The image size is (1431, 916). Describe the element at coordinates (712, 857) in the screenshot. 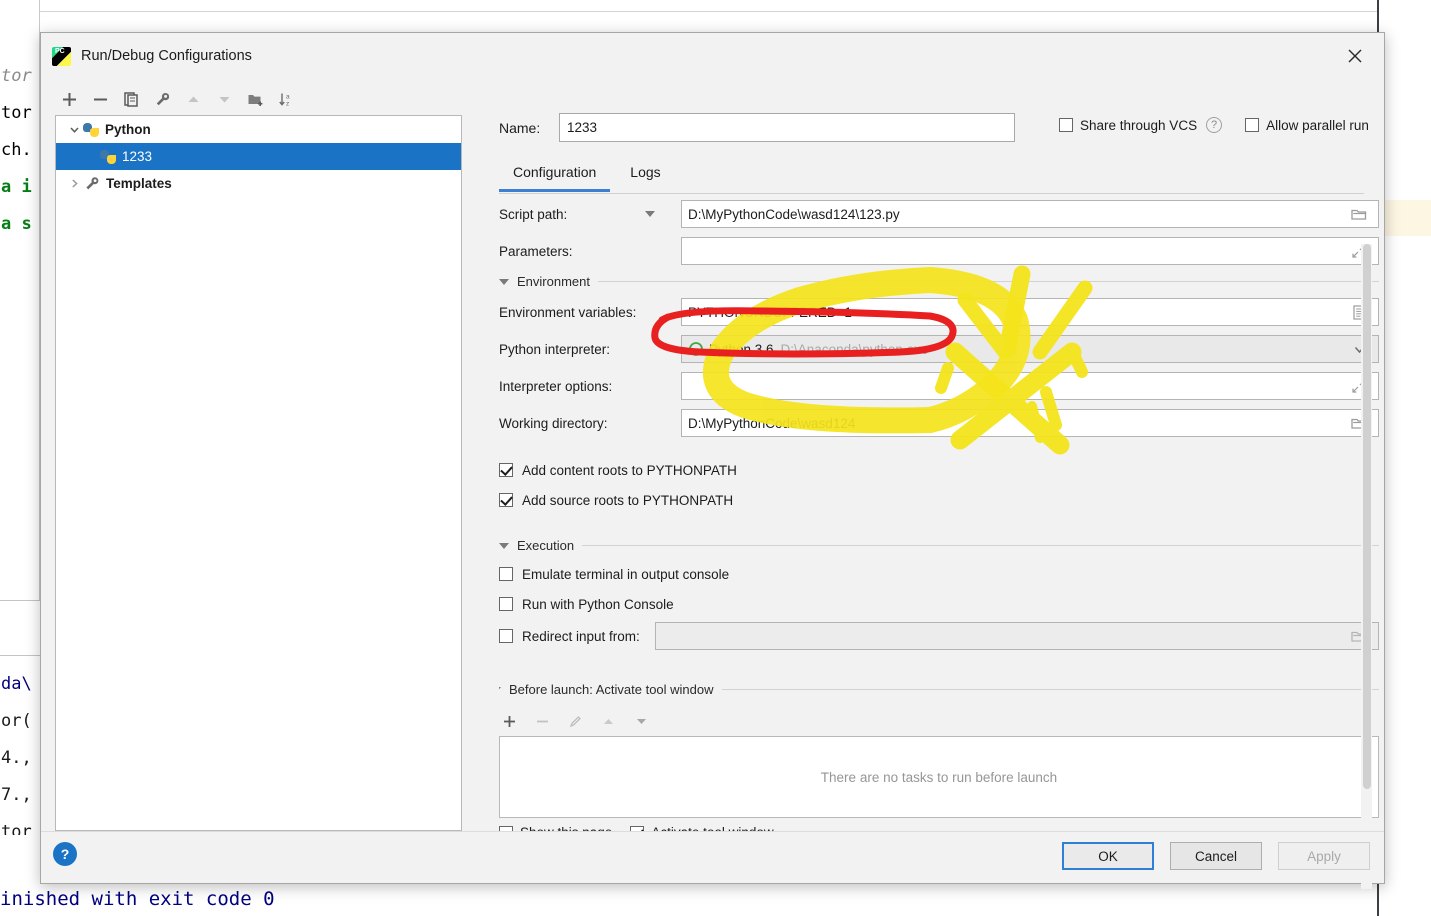

I see `dialog-footer: ? OK Cancel Apply` at that location.